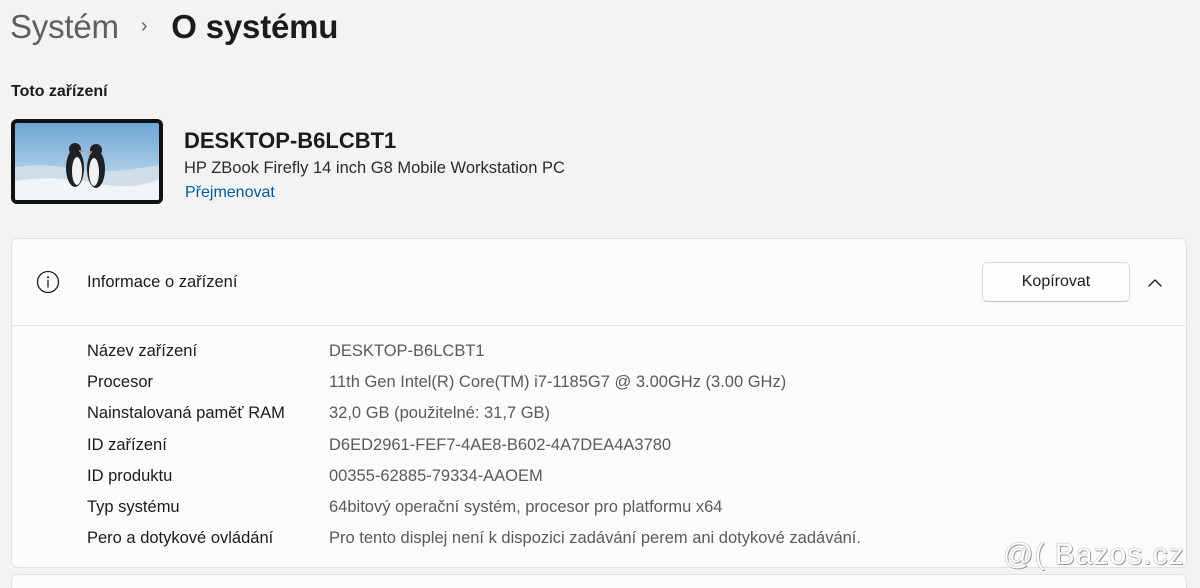  Describe the element at coordinates (180, 538) in the screenshot. I see `spec-label: Pero a dotykové ovládání` at that location.